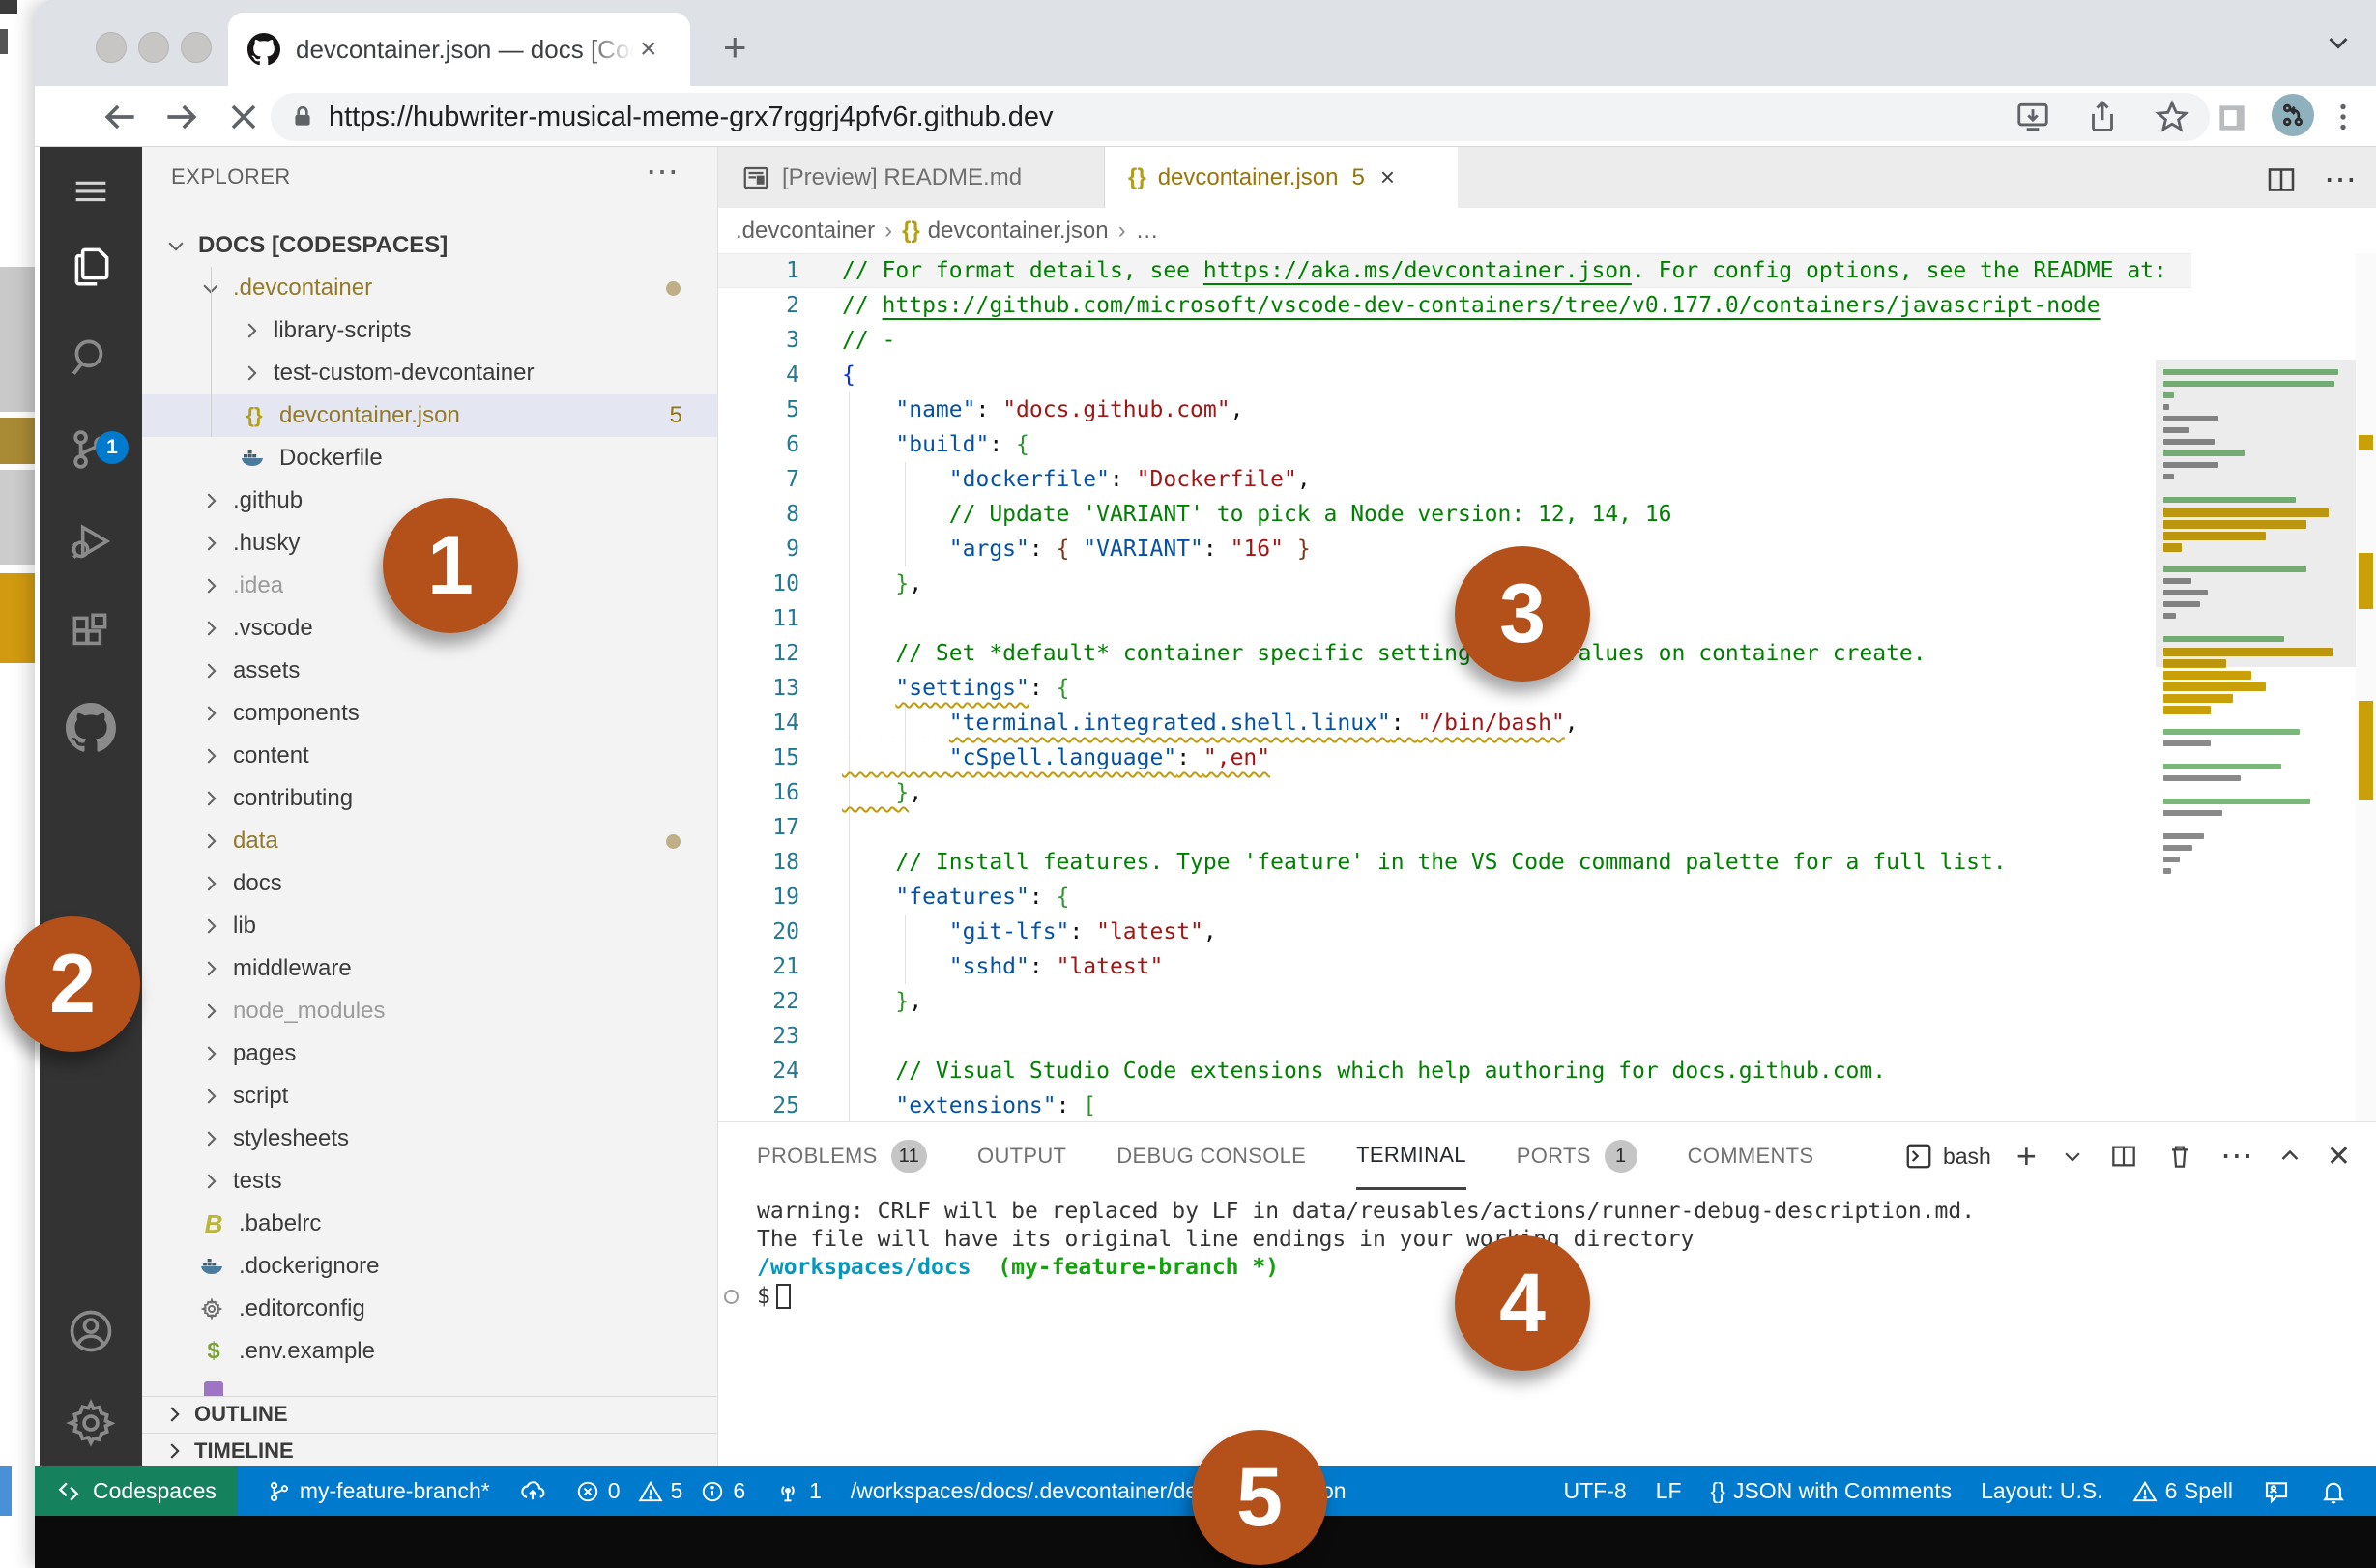  What do you see at coordinates (91, 1331) in the screenshot?
I see `account-icon` at bounding box center [91, 1331].